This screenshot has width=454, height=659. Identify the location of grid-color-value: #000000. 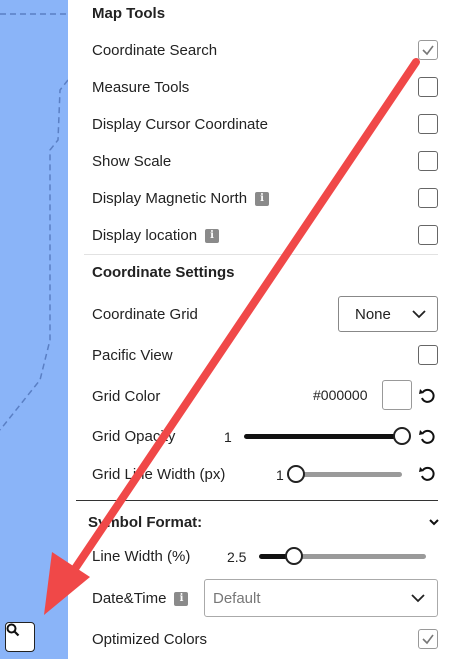
(340, 395).